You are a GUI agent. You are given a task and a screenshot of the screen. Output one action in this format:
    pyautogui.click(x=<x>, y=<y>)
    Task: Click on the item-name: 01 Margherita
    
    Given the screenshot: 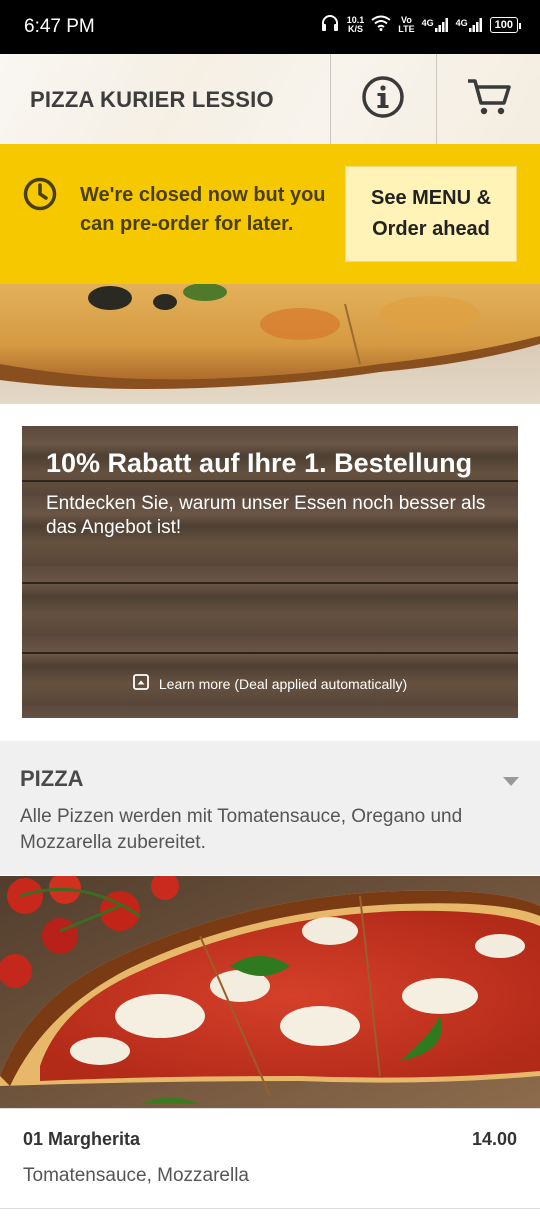 What is the action you would take?
    pyautogui.click(x=82, y=1139)
    